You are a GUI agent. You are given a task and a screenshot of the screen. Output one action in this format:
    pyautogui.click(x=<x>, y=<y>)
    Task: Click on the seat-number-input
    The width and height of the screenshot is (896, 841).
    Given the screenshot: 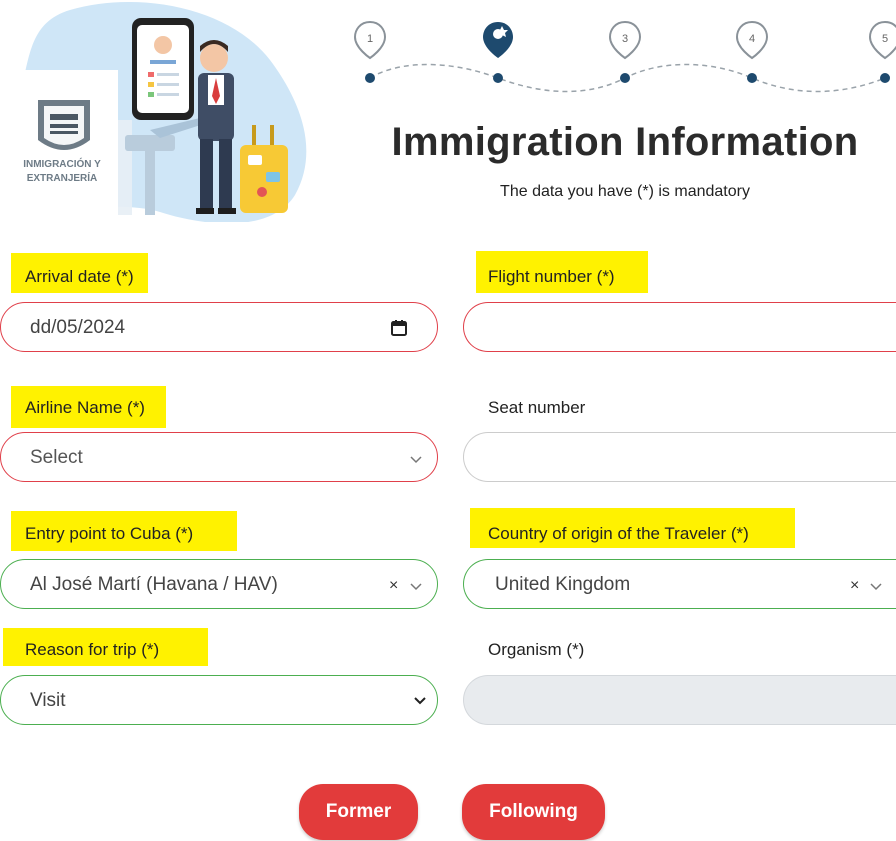 What is the action you would take?
    pyautogui.click(x=679, y=457)
    